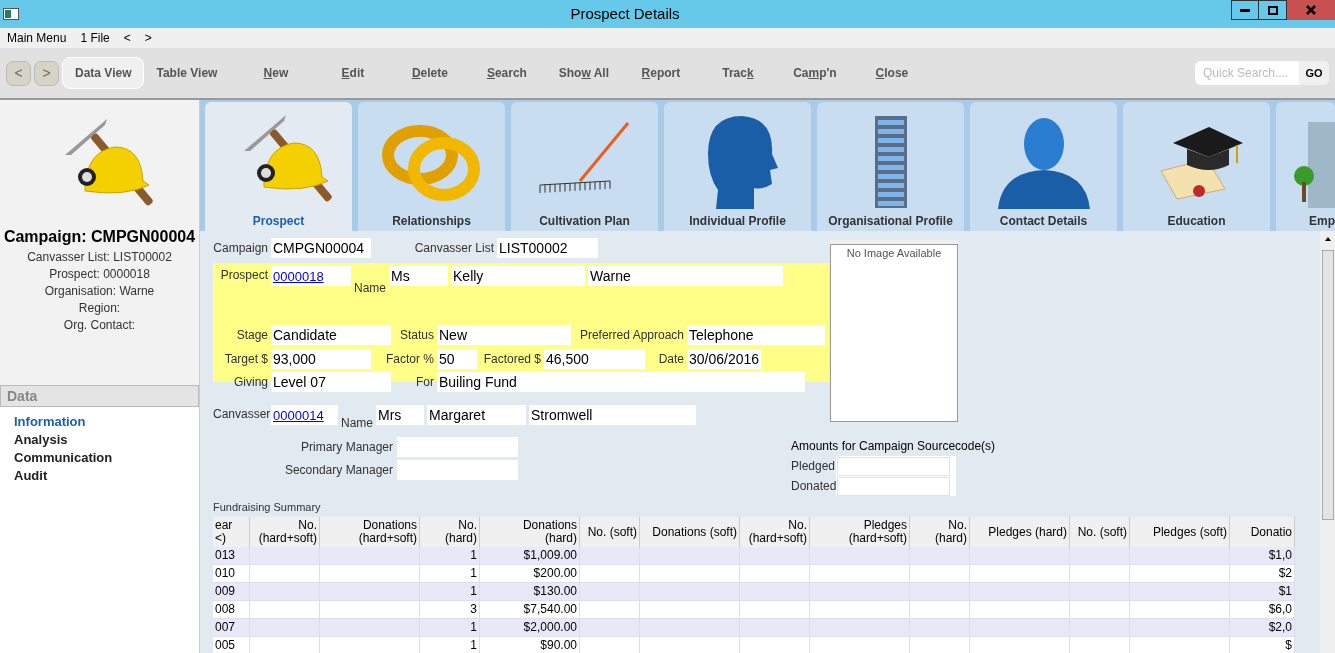 The image size is (1335, 653). Describe the element at coordinates (1305, 166) in the screenshot. I see `tab: Emp` at that location.